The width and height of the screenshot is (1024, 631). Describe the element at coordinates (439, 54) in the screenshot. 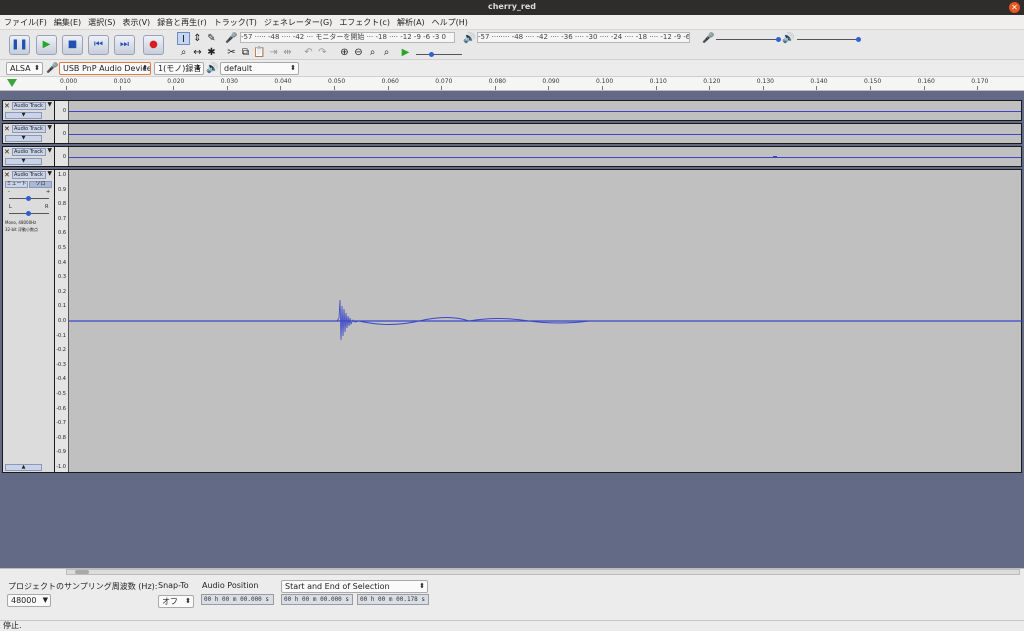

I see `play-speed-slider` at that location.